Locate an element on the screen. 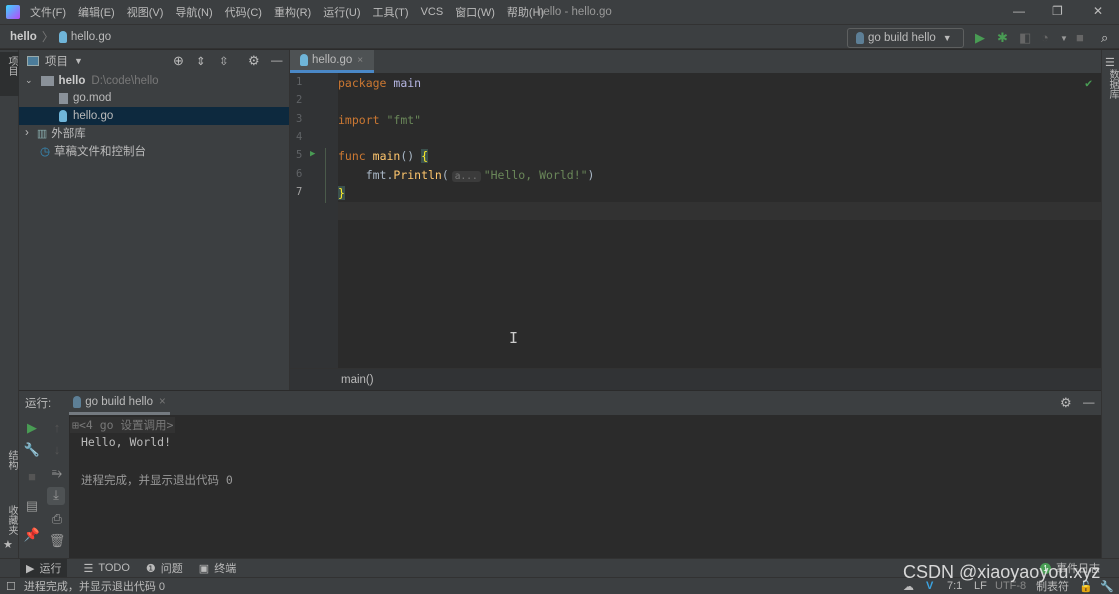 The image size is (1119, 594). menu-navigate: 导航(N) is located at coordinates (193, 12).